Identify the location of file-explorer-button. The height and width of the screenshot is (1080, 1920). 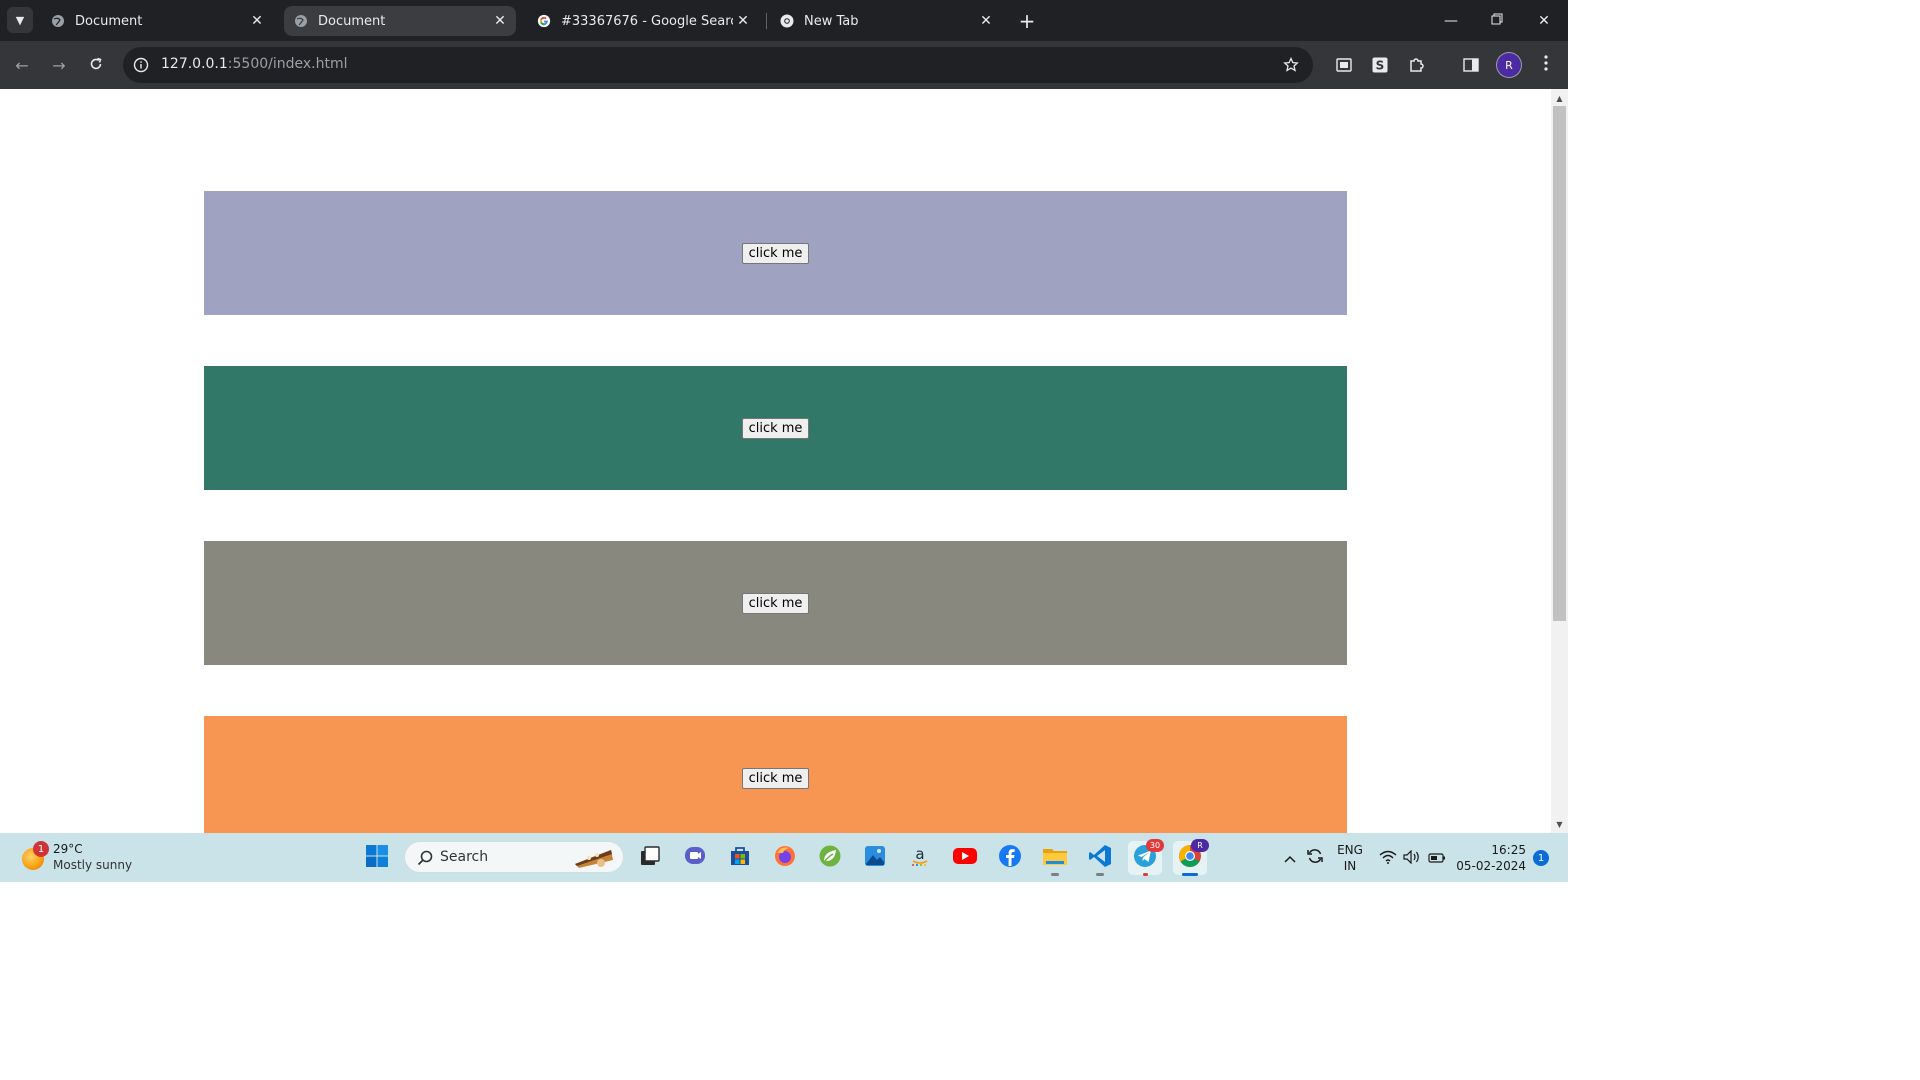
(1055, 858).